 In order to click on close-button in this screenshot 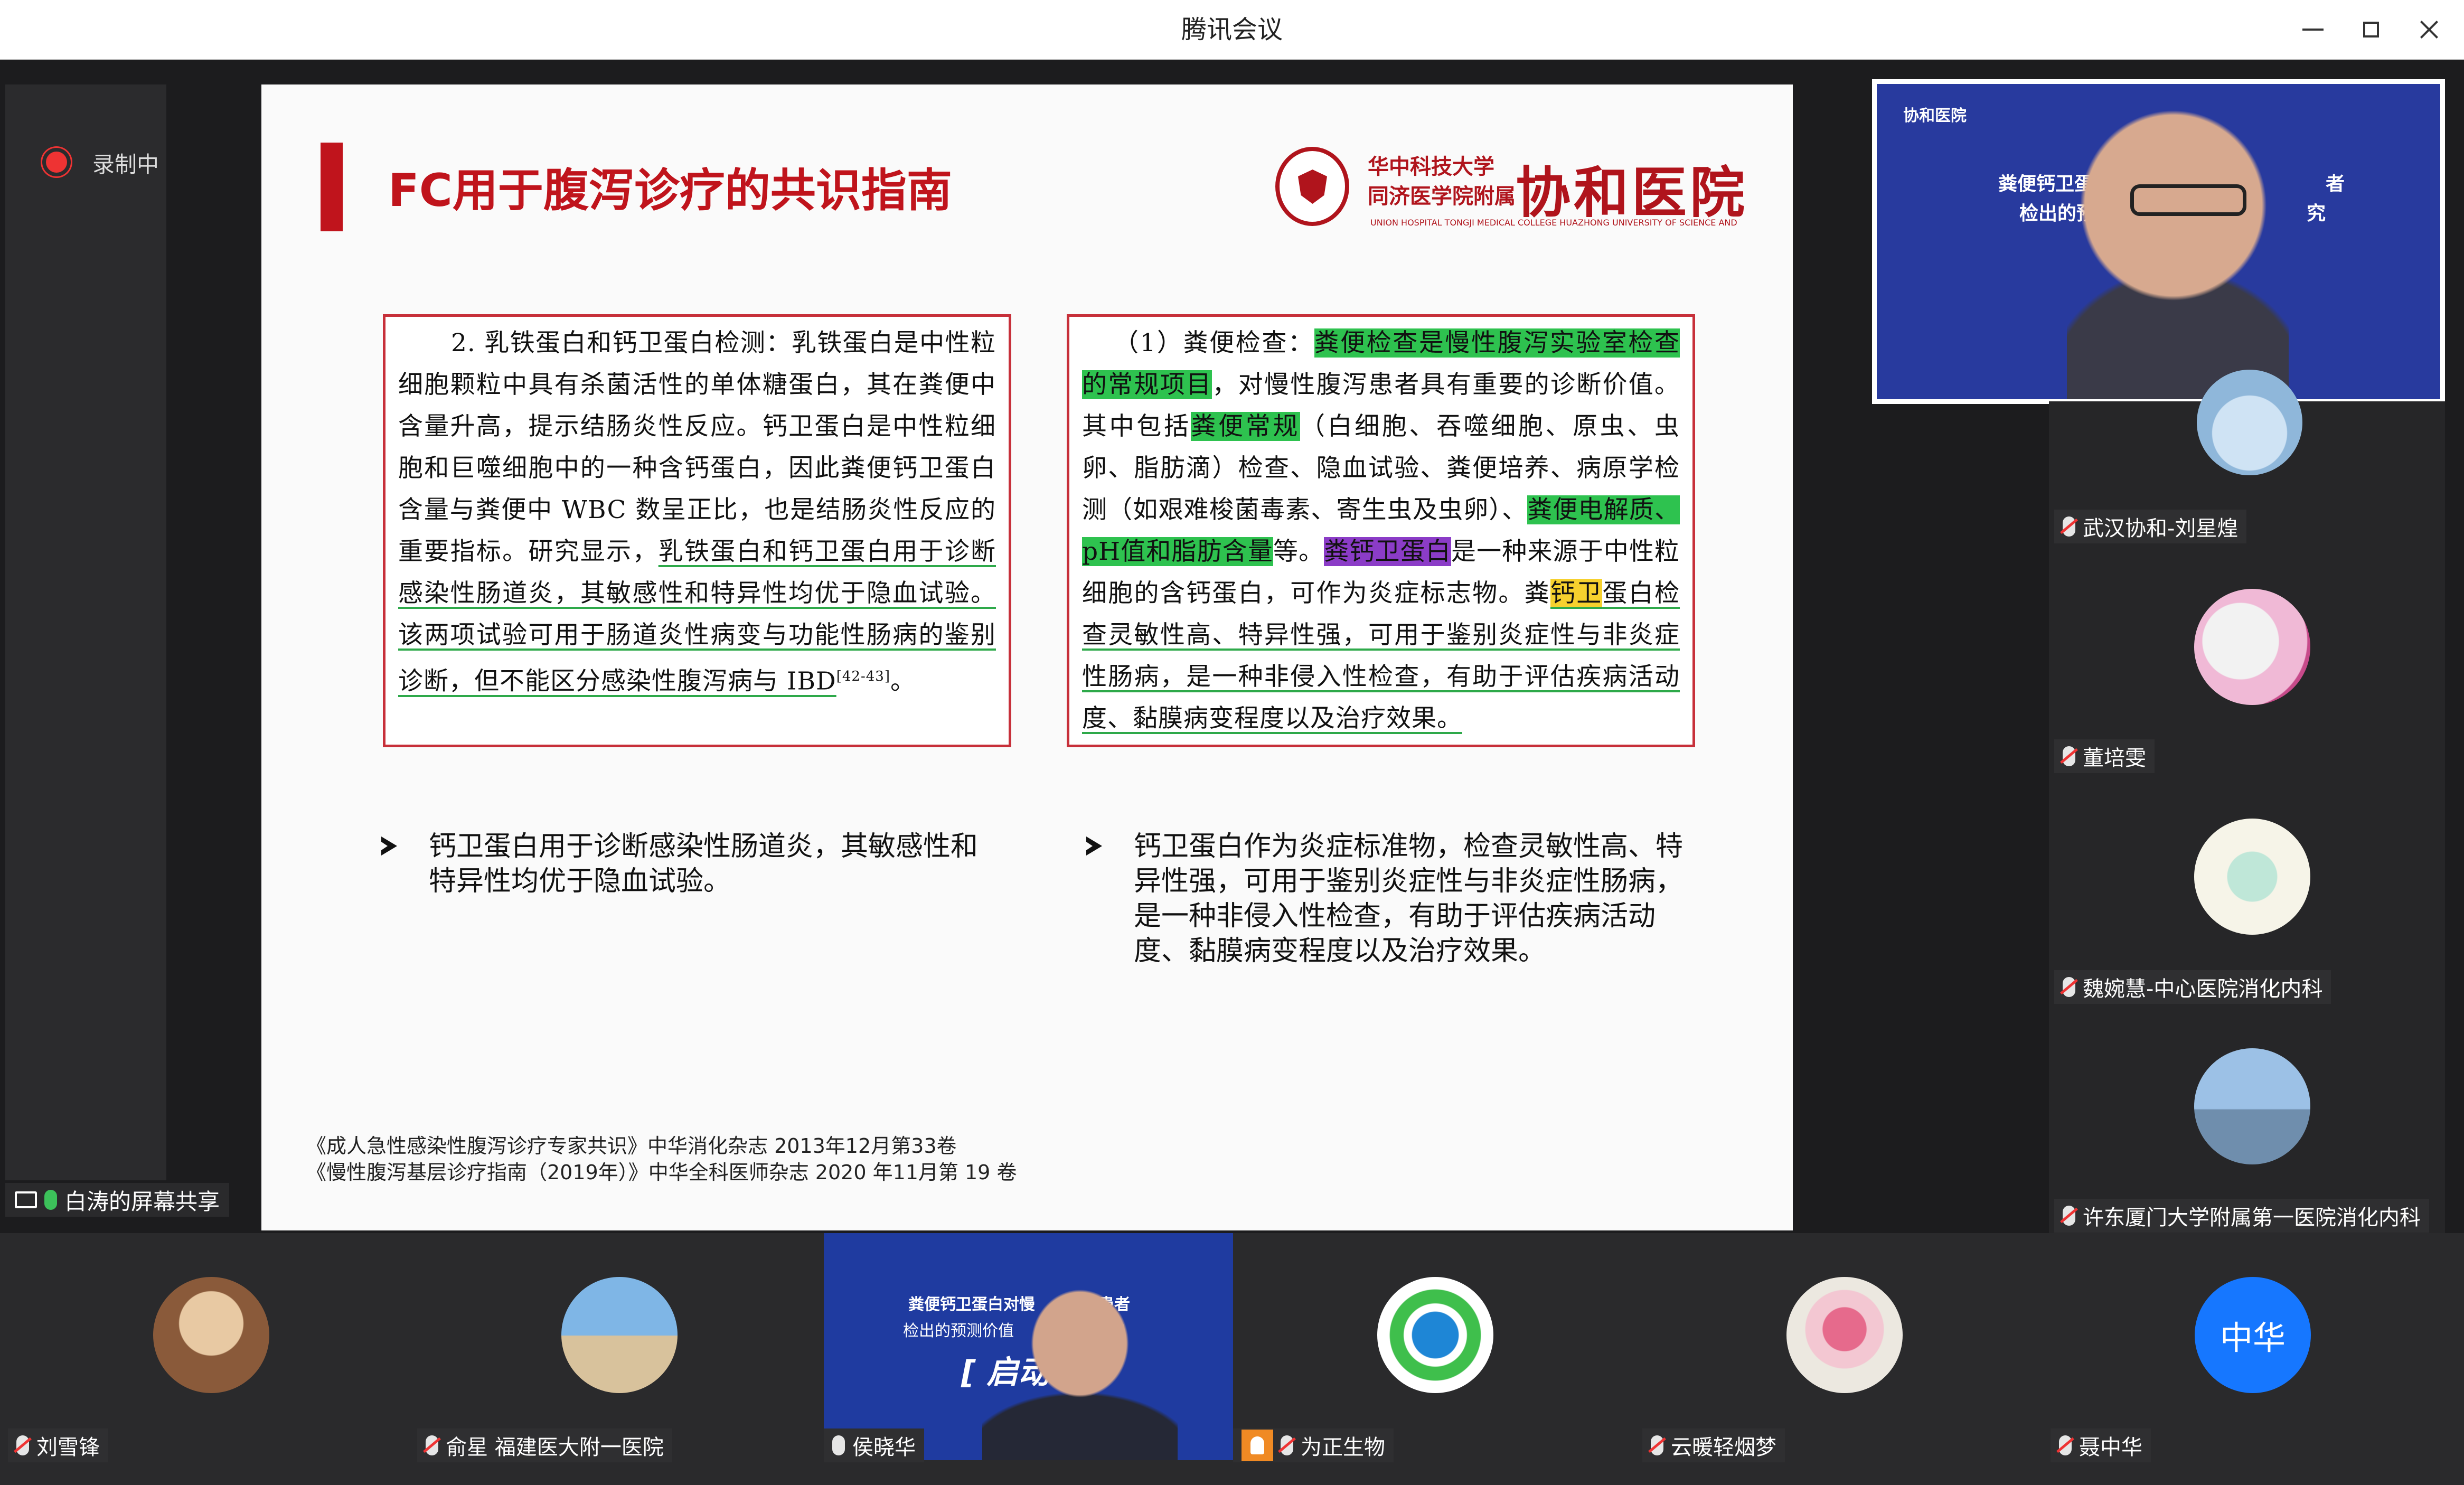, I will do `click(2429, 30)`.